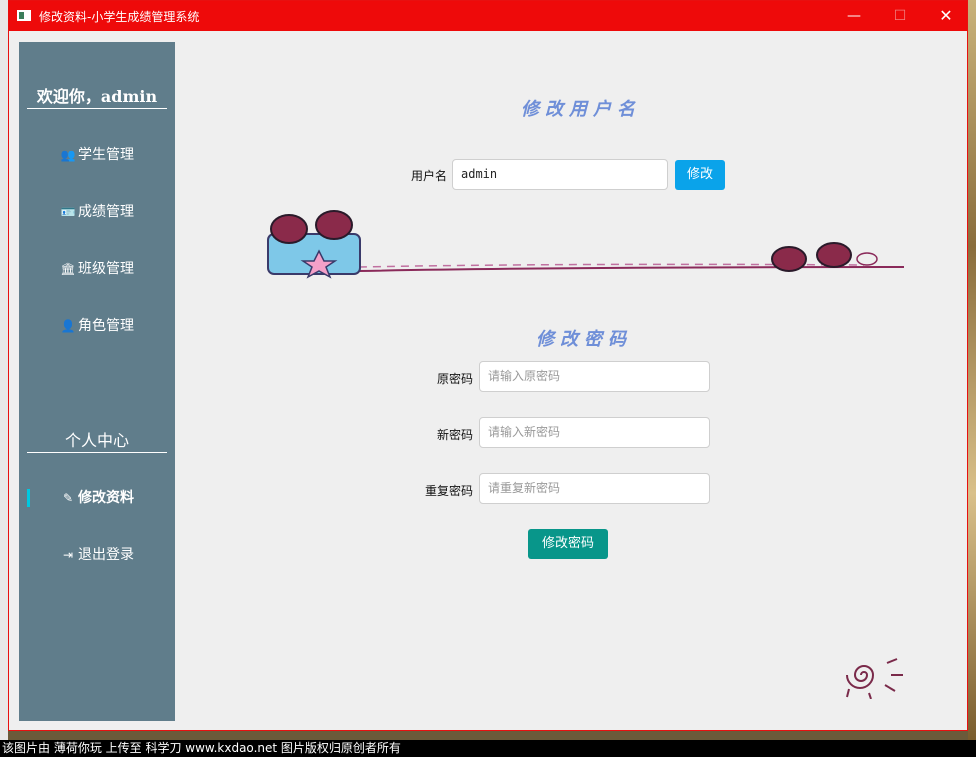 This screenshot has height=757, width=976. What do you see at coordinates (448, 491) in the screenshot?
I see `repeat-password-label: 重复密码` at bounding box center [448, 491].